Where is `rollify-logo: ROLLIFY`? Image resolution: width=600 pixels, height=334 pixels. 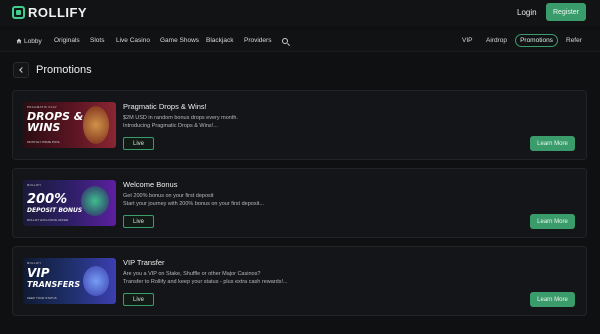 rollify-logo: ROLLIFY is located at coordinates (49, 12).